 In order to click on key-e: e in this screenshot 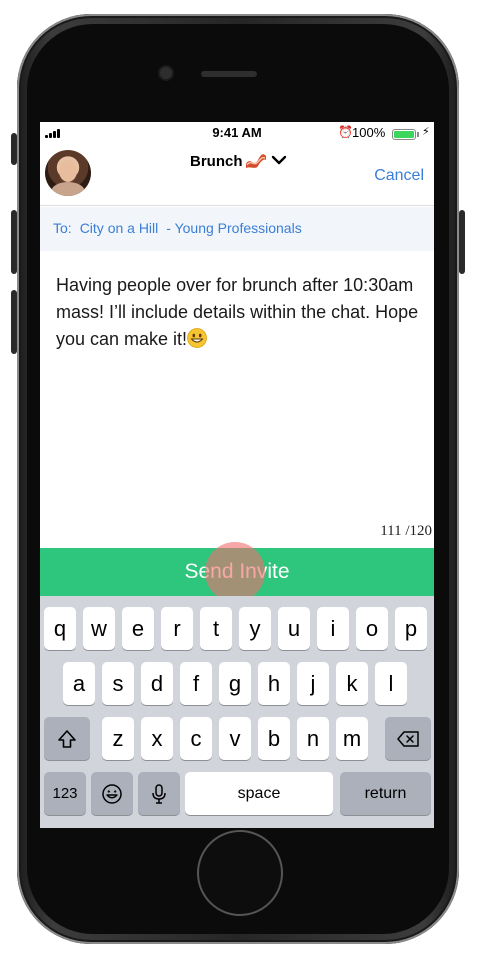, I will do `click(138, 628)`.